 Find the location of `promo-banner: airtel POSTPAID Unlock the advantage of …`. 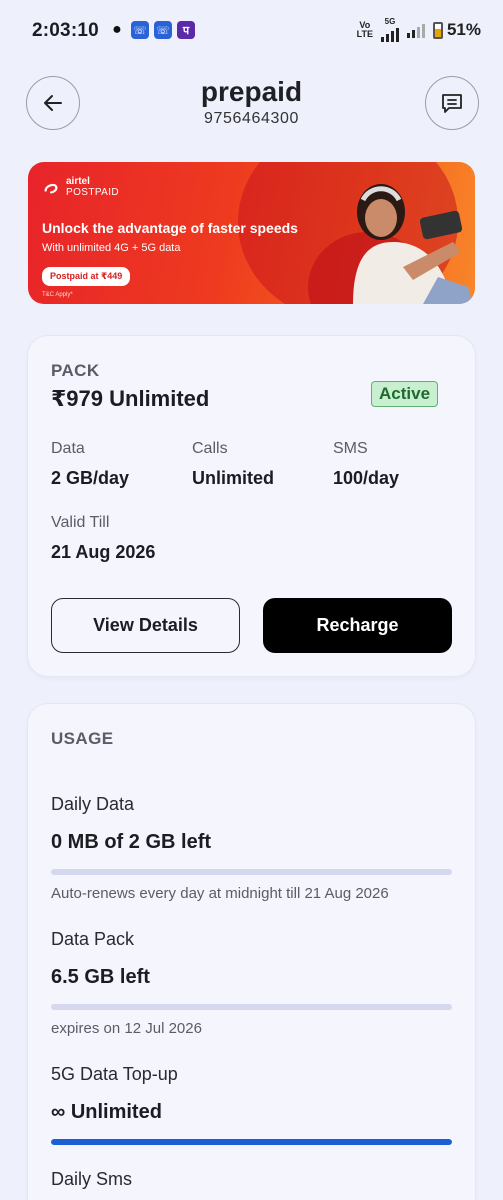

promo-banner: airtel POSTPAID Unlock the advantage of … is located at coordinates (251, 233).